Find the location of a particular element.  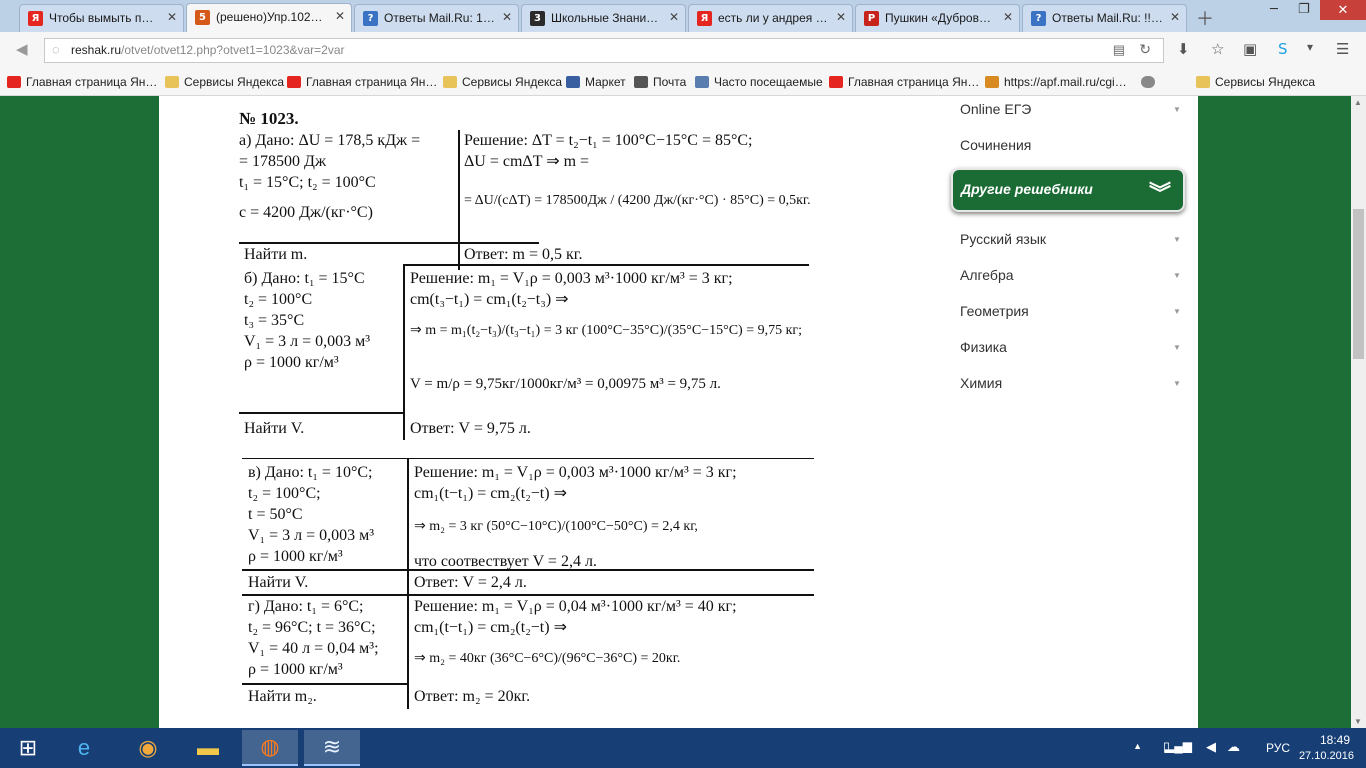

solution-line: t₂ = 100°C is located at coordinates (278, 299).